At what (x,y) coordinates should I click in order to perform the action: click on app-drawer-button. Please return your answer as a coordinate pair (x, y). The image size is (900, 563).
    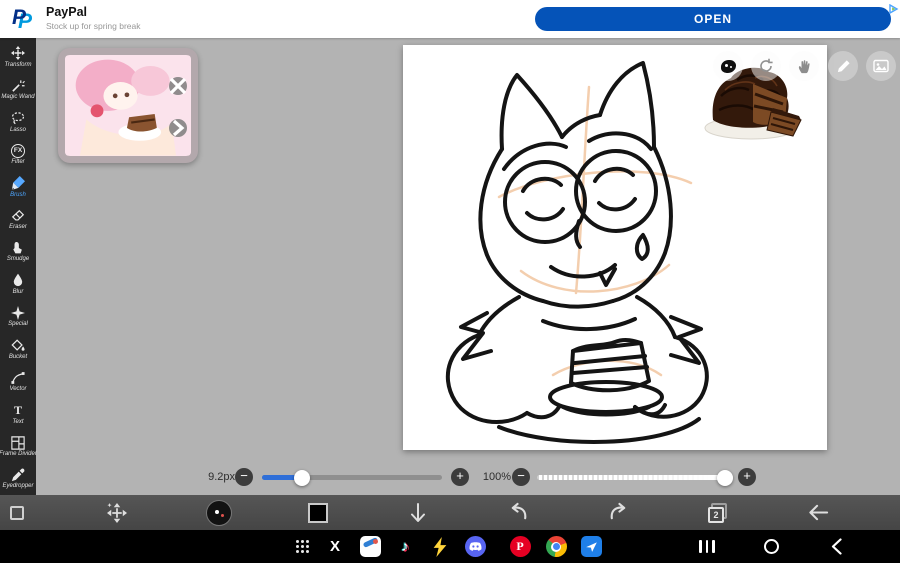
    Looking at the image, I should click on (302, 546).